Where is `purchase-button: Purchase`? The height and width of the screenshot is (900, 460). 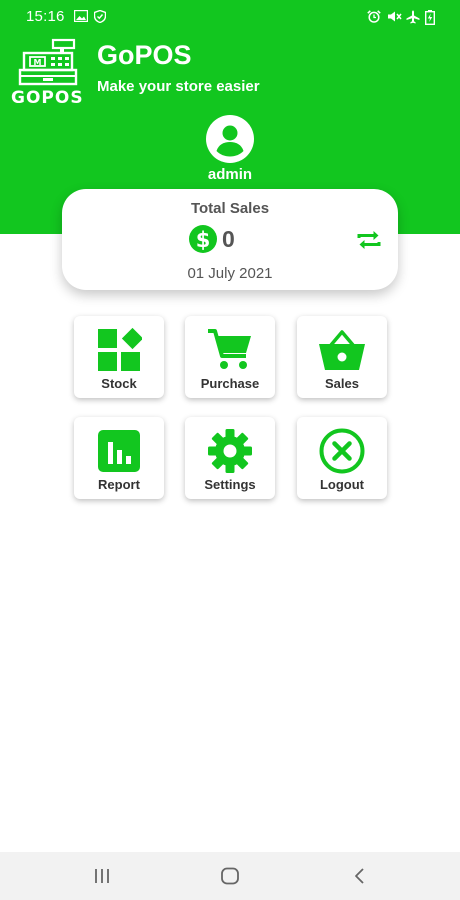
purchase-button: Purchase is located at coordinates (230, 357).